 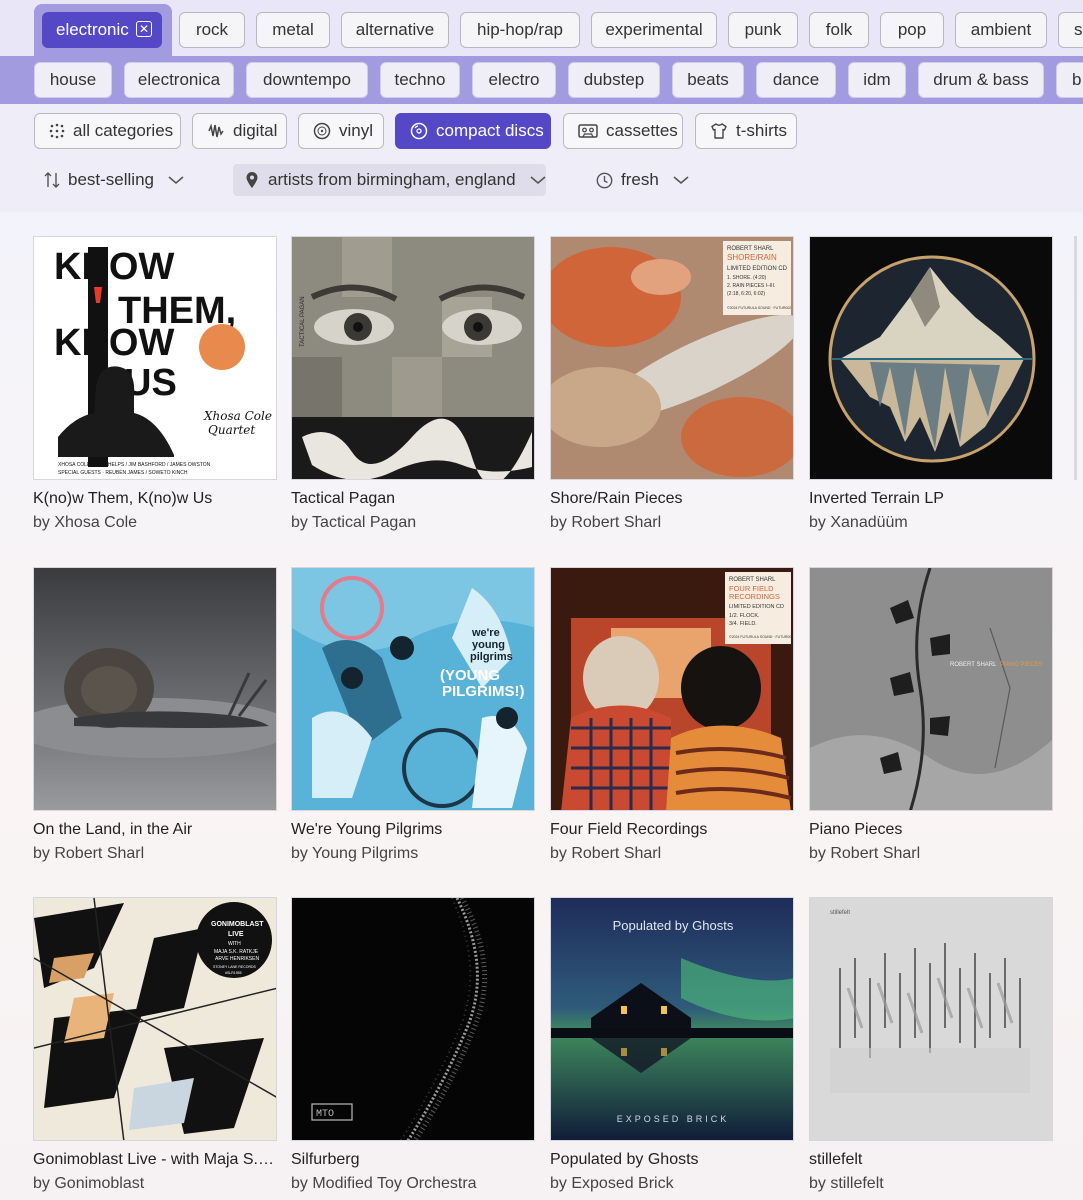 What do you see at coordinates (239, 131) in the screenshot?
I see `format-digital: digital` at bounding box center [239, 131].